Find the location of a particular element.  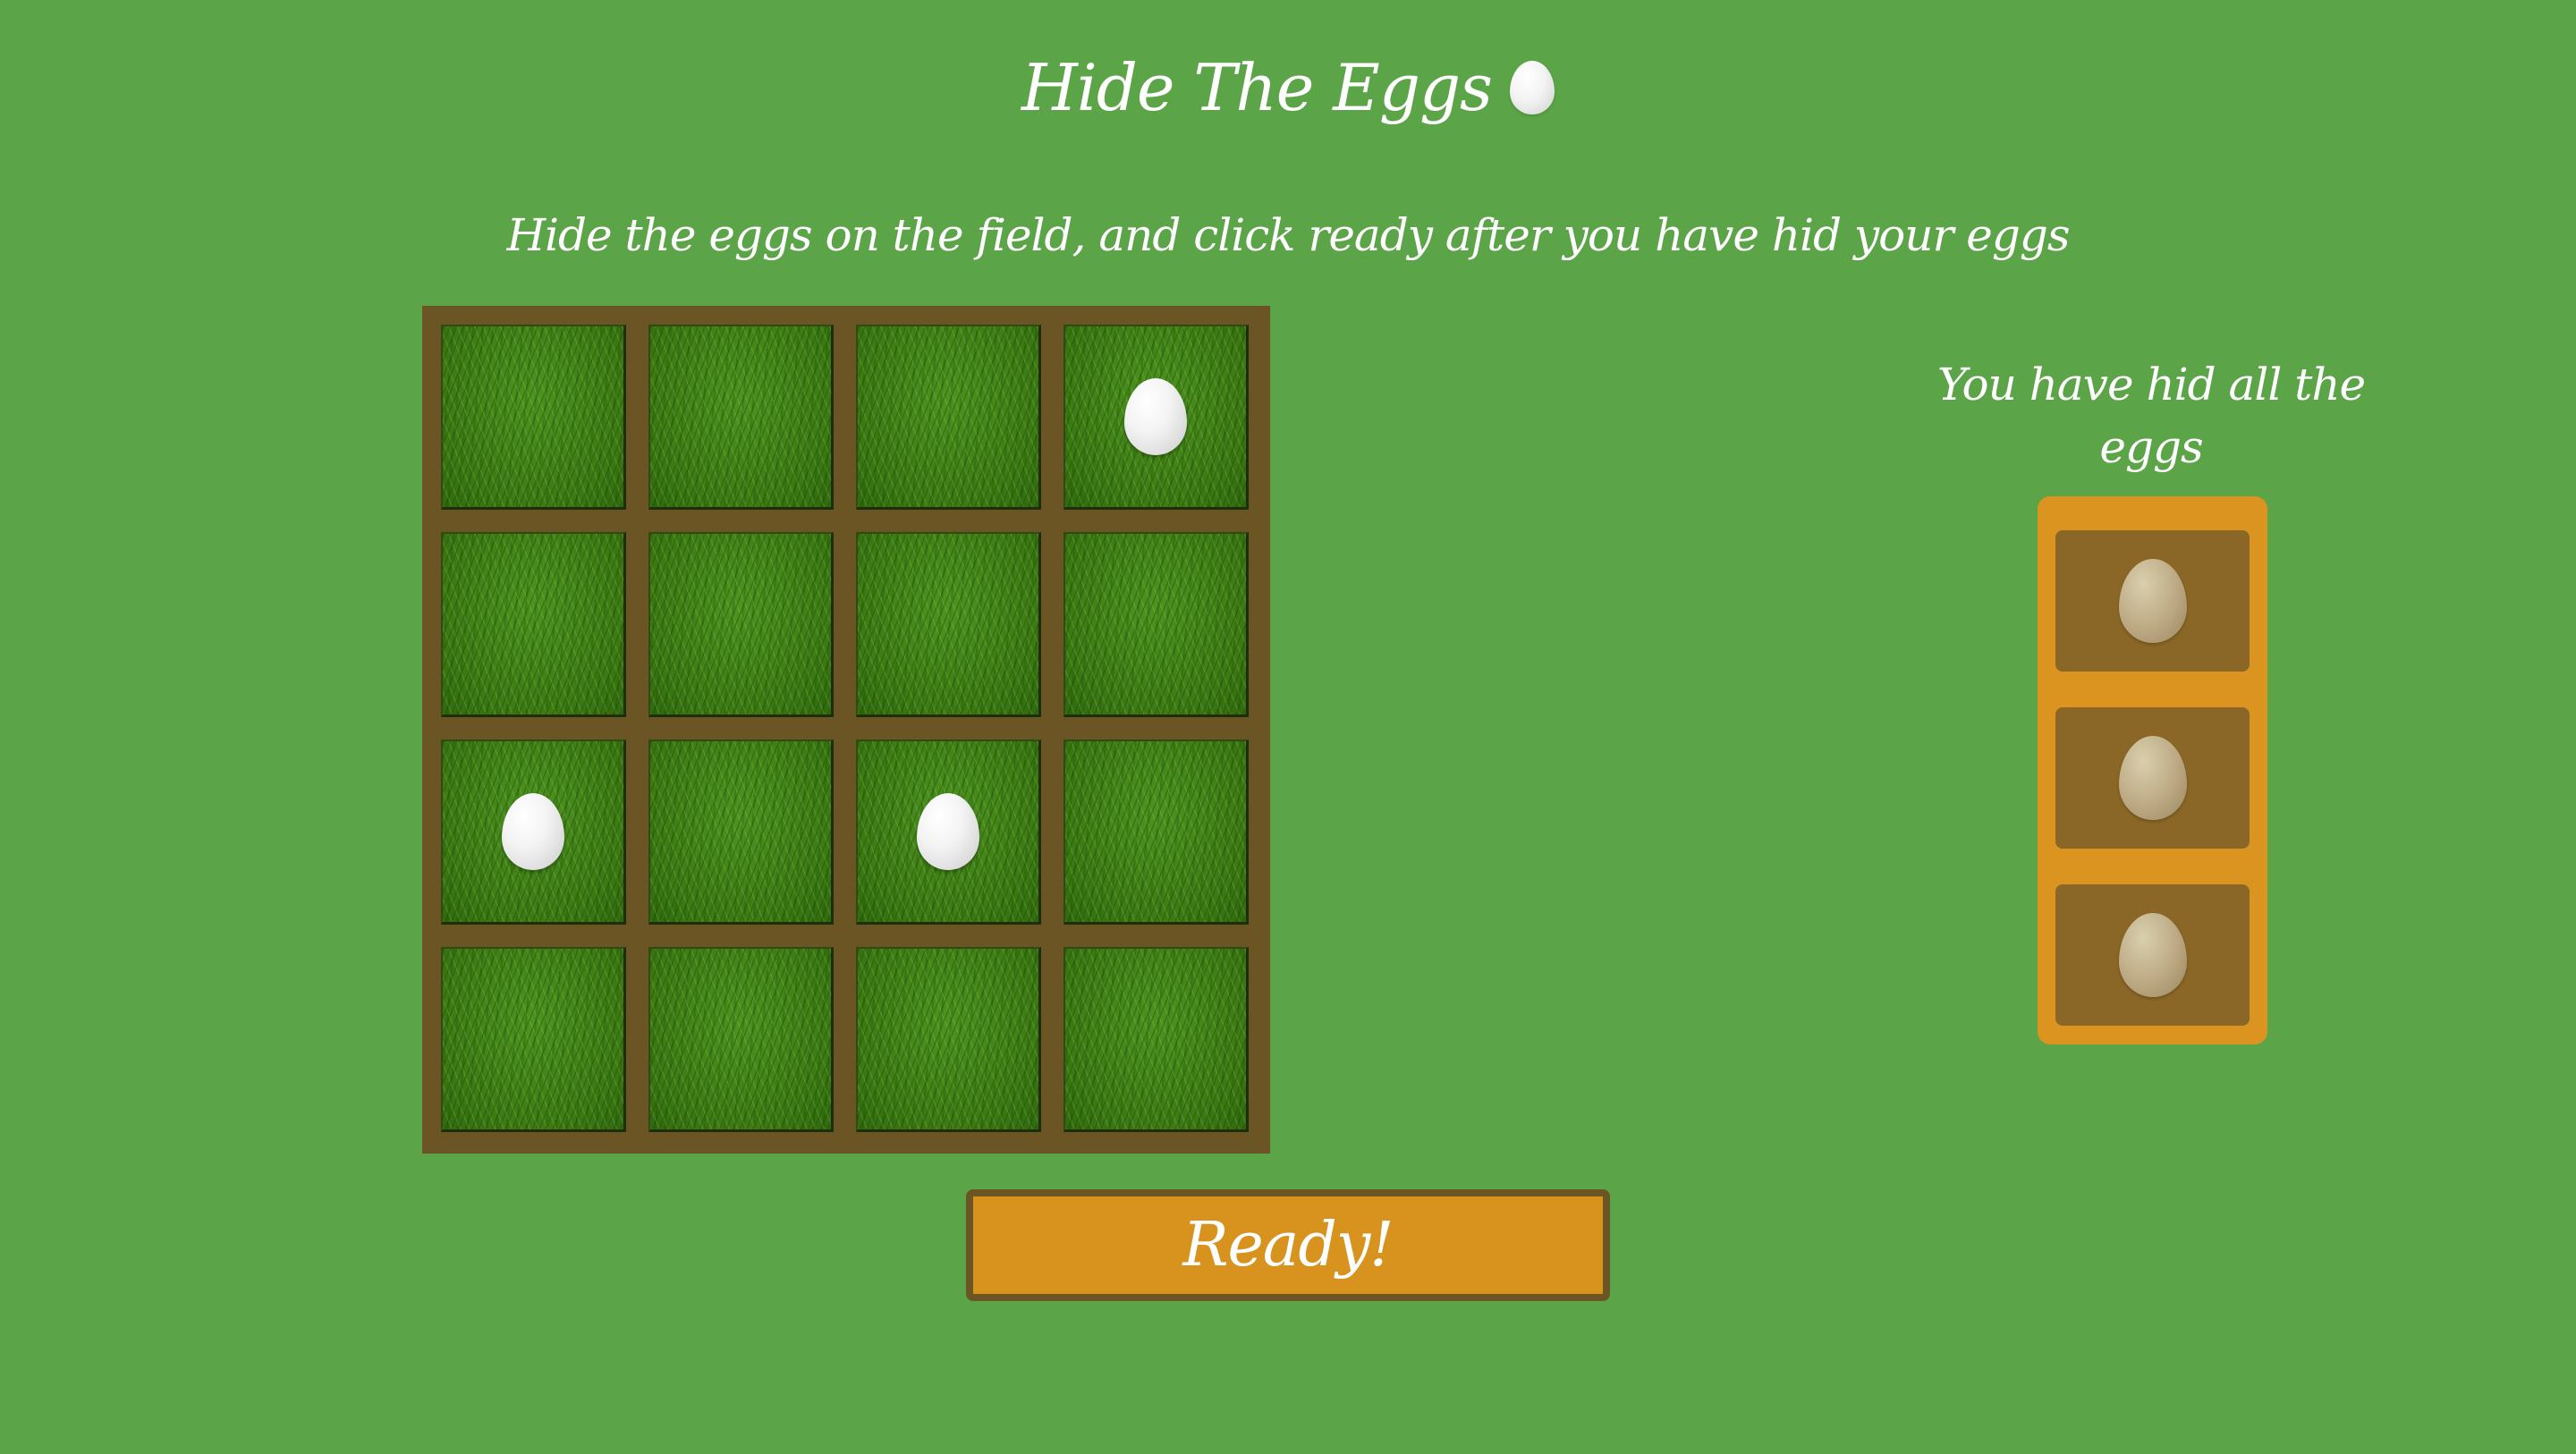

egg-inventory-box is located at coordinates (2152, 770).